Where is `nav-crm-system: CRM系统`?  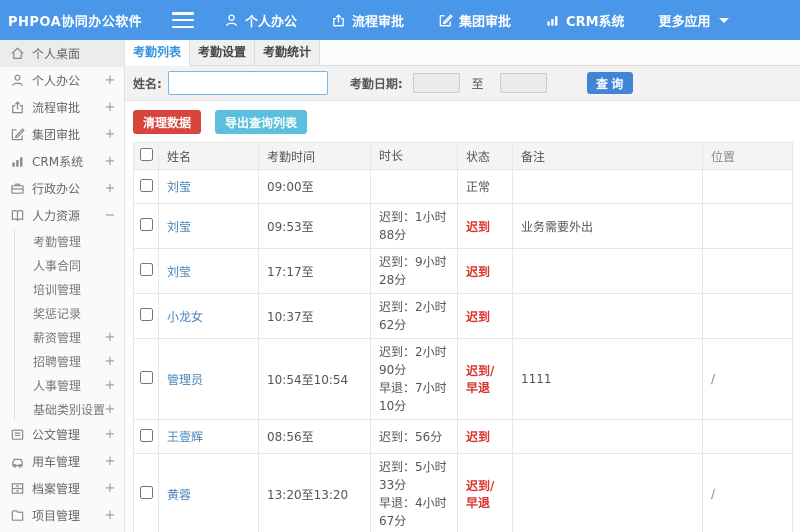
nav-crm-system: CRM系统 is located at coordinates (585, 20).